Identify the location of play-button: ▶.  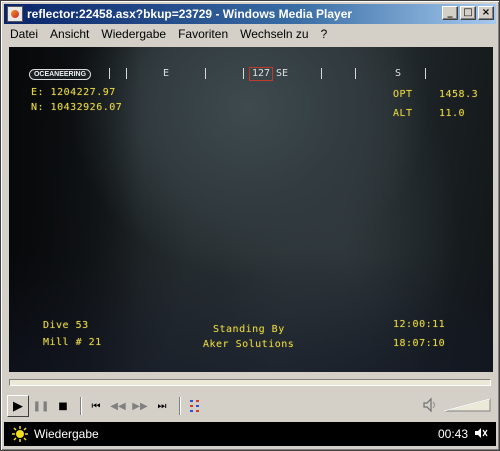
(18, 406).